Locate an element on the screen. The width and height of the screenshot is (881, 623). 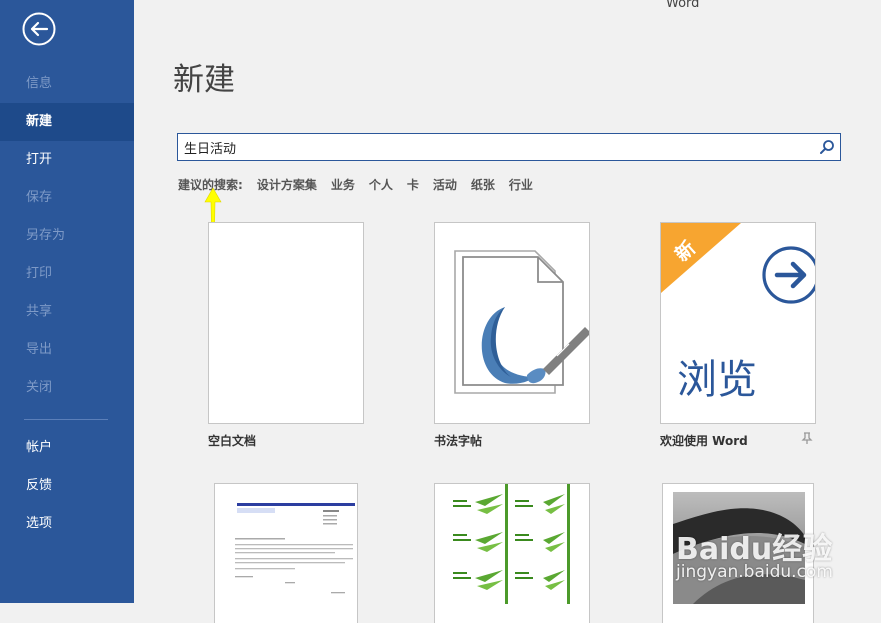
template-tile-bamboo-cards is located at coordinates (512, 553).